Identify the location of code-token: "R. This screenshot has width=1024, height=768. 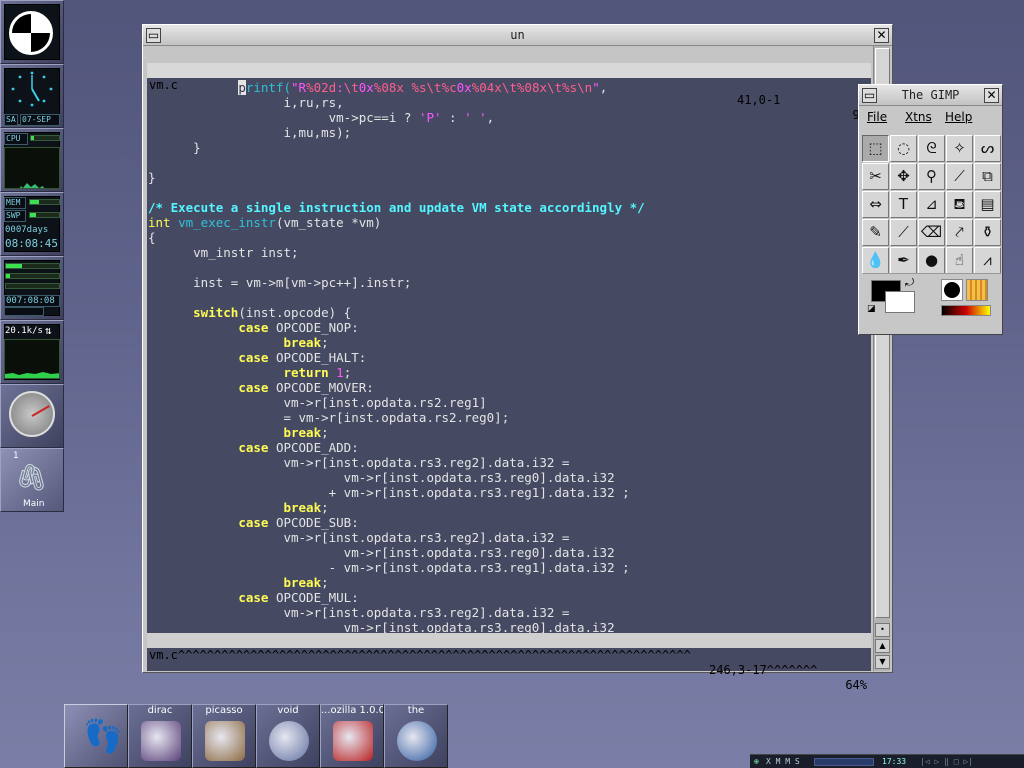
(299, 87).